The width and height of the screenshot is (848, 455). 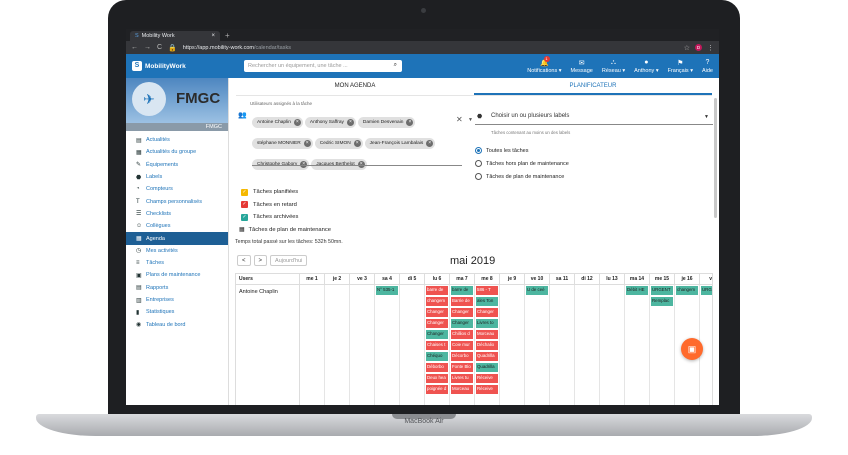 What do you see at coordinates (437, 367) in the screenshot?
I see `task-event: Déborbo` at bounding box center [437, 367].